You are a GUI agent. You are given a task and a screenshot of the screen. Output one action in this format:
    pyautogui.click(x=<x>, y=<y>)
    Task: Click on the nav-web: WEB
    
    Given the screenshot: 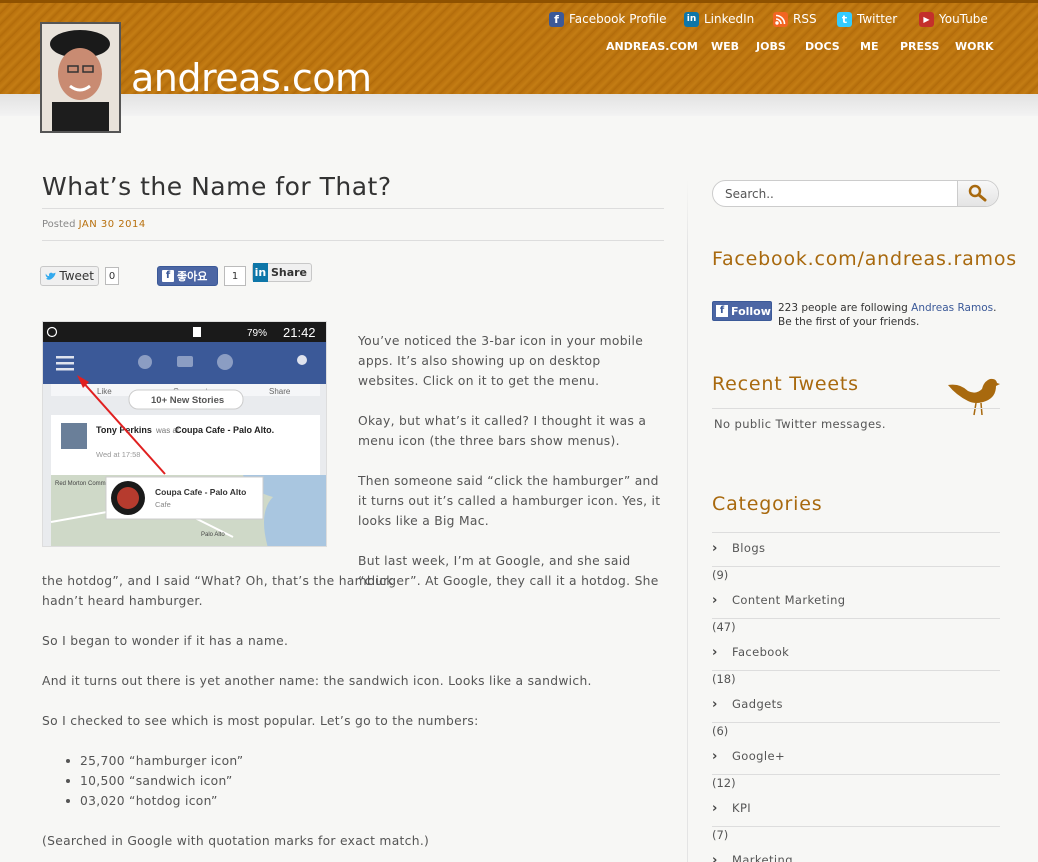 What is the action you would take?
    pyautogui.click(x=725, y=46)
    